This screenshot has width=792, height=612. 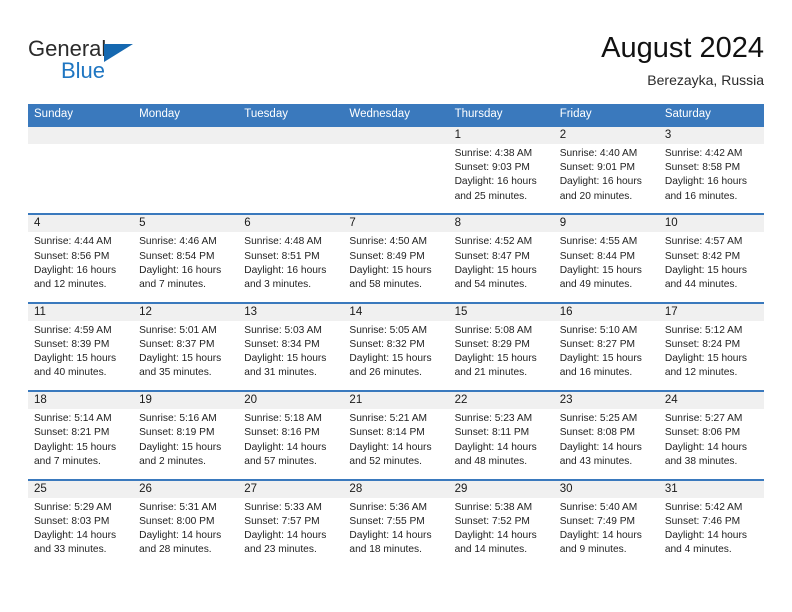 What do you see at coordinates (72, 433) in the screenshot?
I see `sunset-text: Sunset: 8:21 PM` at bounding box center [72, 433].